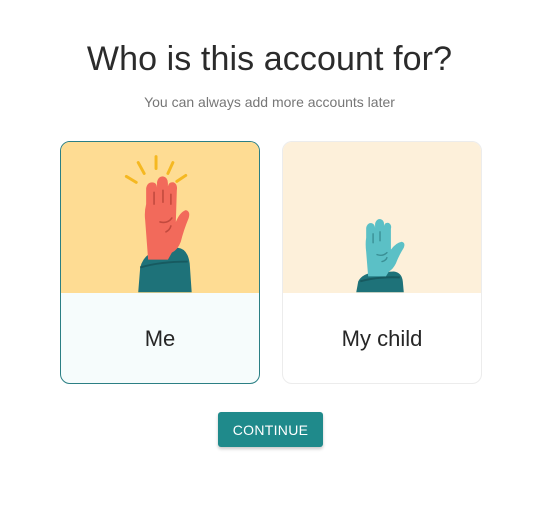 This screenshot has height=509, width=539. What do you see at coordinates (158, 224) in the screenshot?
I see `raised-hand-icon` at bounding box center [158, 224].